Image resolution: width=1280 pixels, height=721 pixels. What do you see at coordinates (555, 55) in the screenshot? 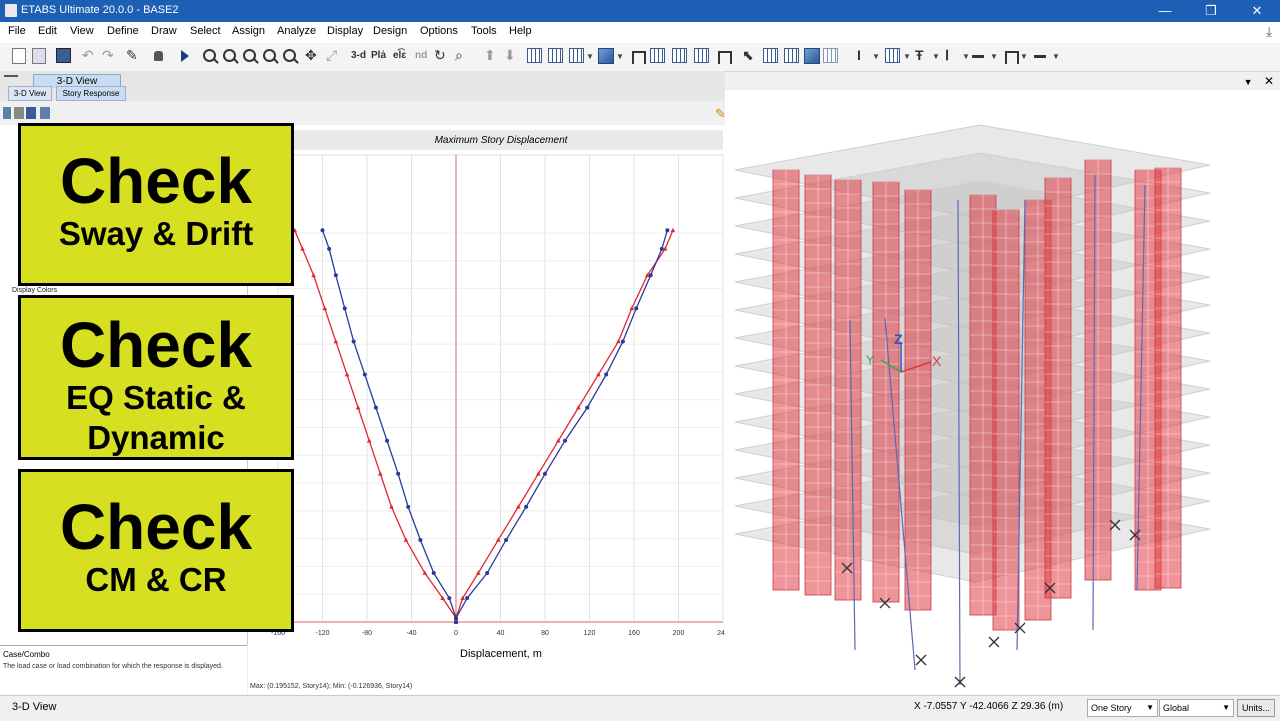
I see `checkbox-icon` at bounding box center [555, 55].